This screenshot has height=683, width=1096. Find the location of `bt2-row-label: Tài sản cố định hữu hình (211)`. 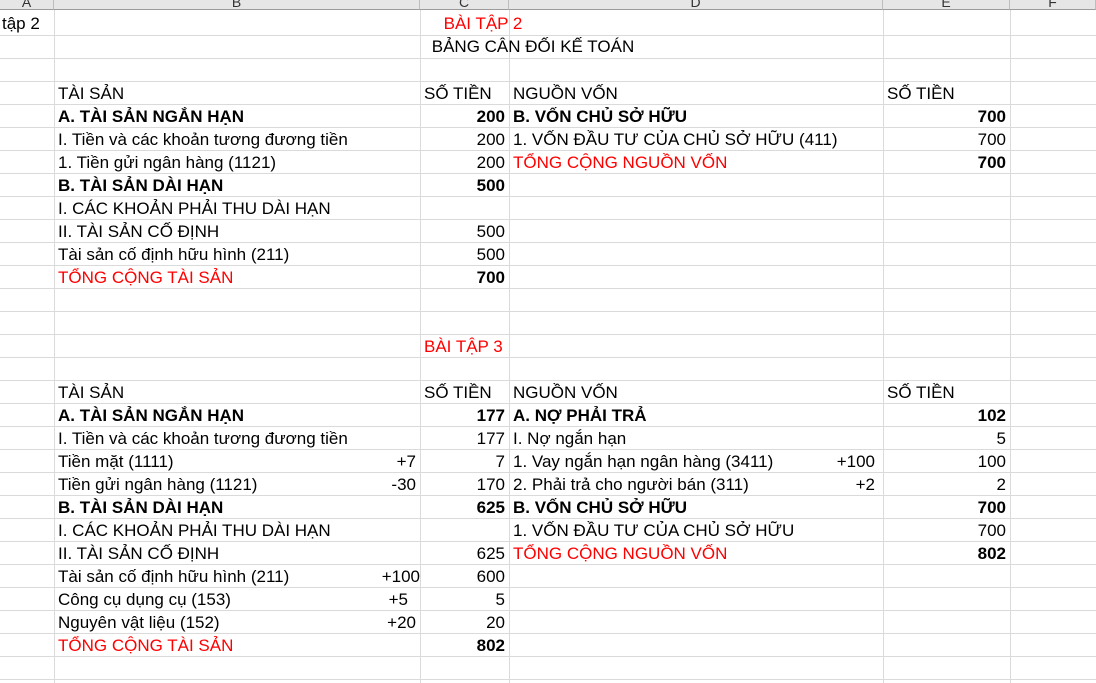

bt2-row-label: Tài sản cố định hữu hình (211) is located at coordinates (237, 254).